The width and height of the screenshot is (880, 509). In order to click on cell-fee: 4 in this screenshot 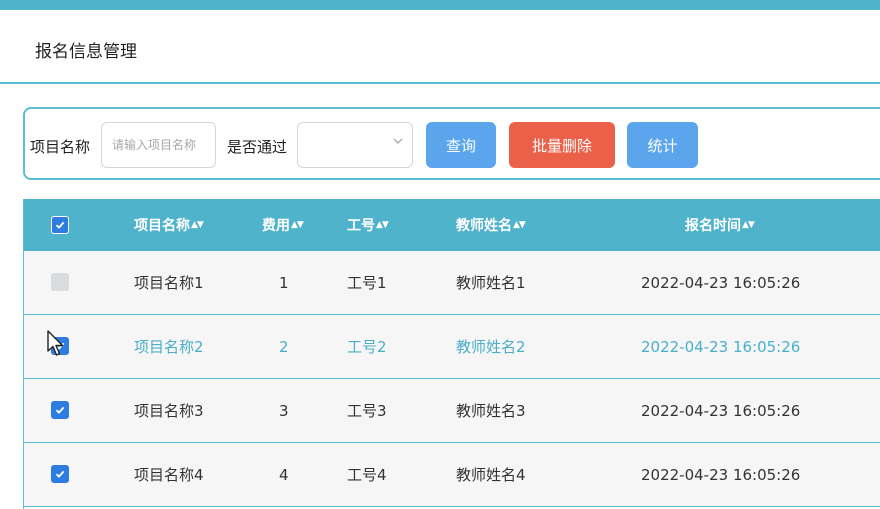, I will do `click(284, 474)`.